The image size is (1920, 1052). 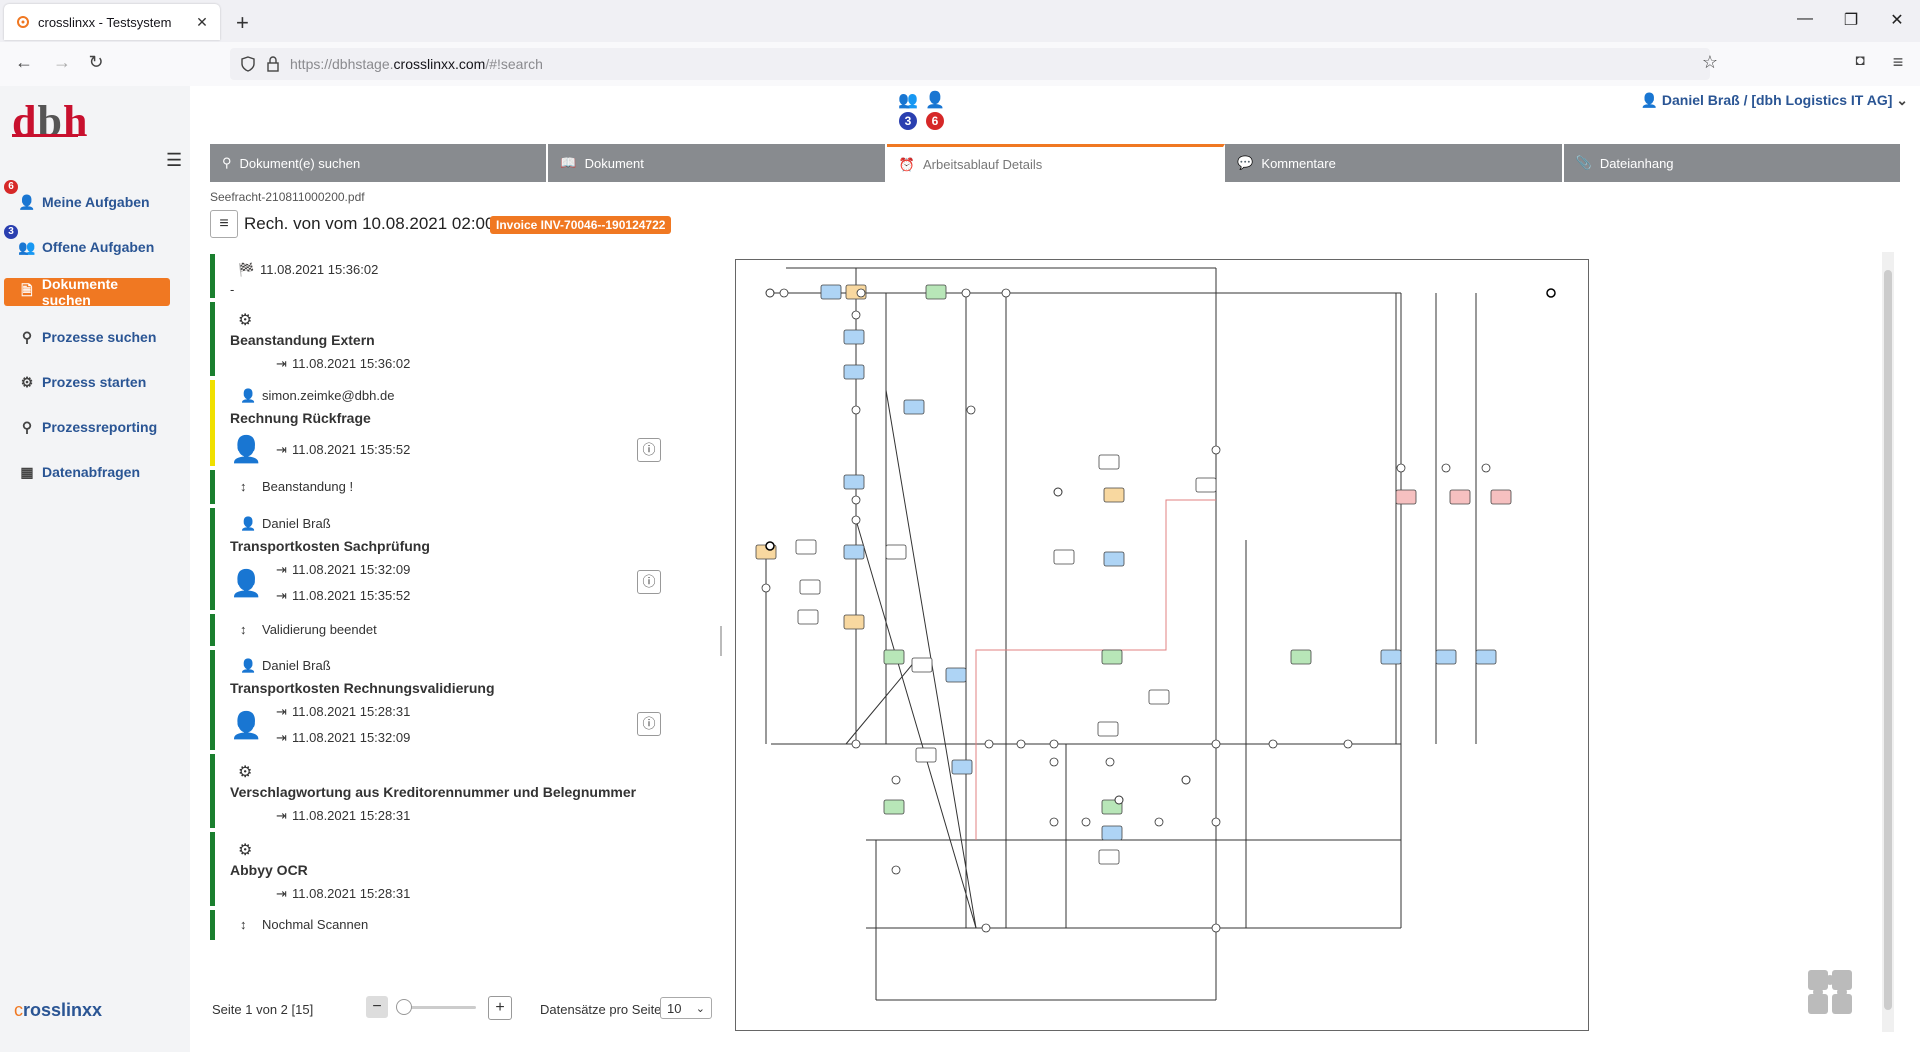 I want to click on shield-icon, so click(x=248, y=64).